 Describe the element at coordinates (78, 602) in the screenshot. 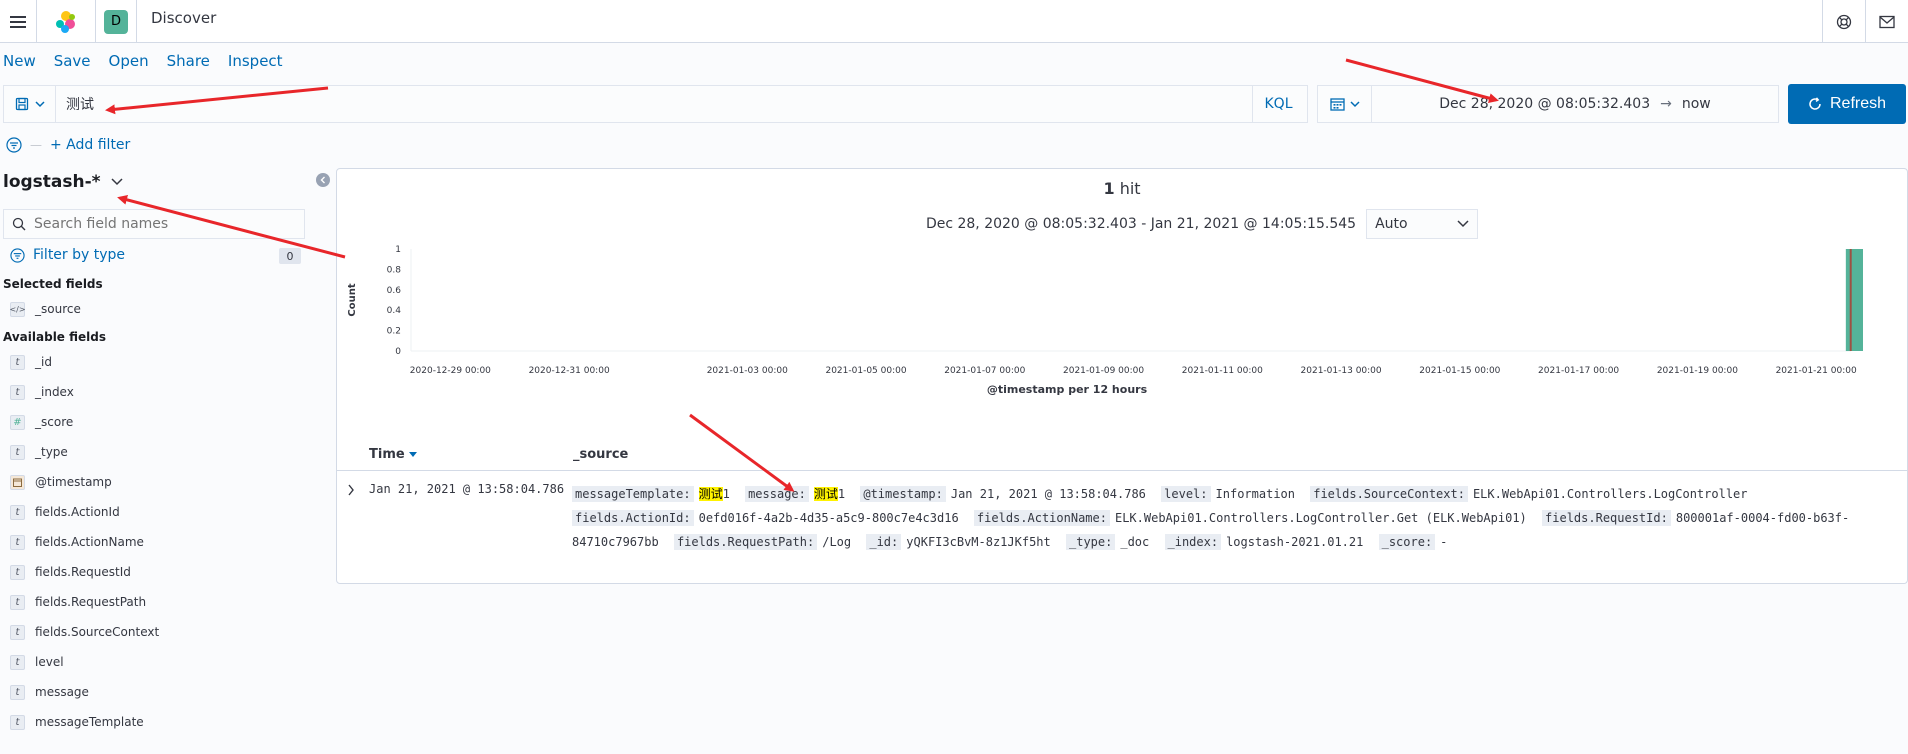

I see `field-item-request-path: t fields.RequestPath` at that location.